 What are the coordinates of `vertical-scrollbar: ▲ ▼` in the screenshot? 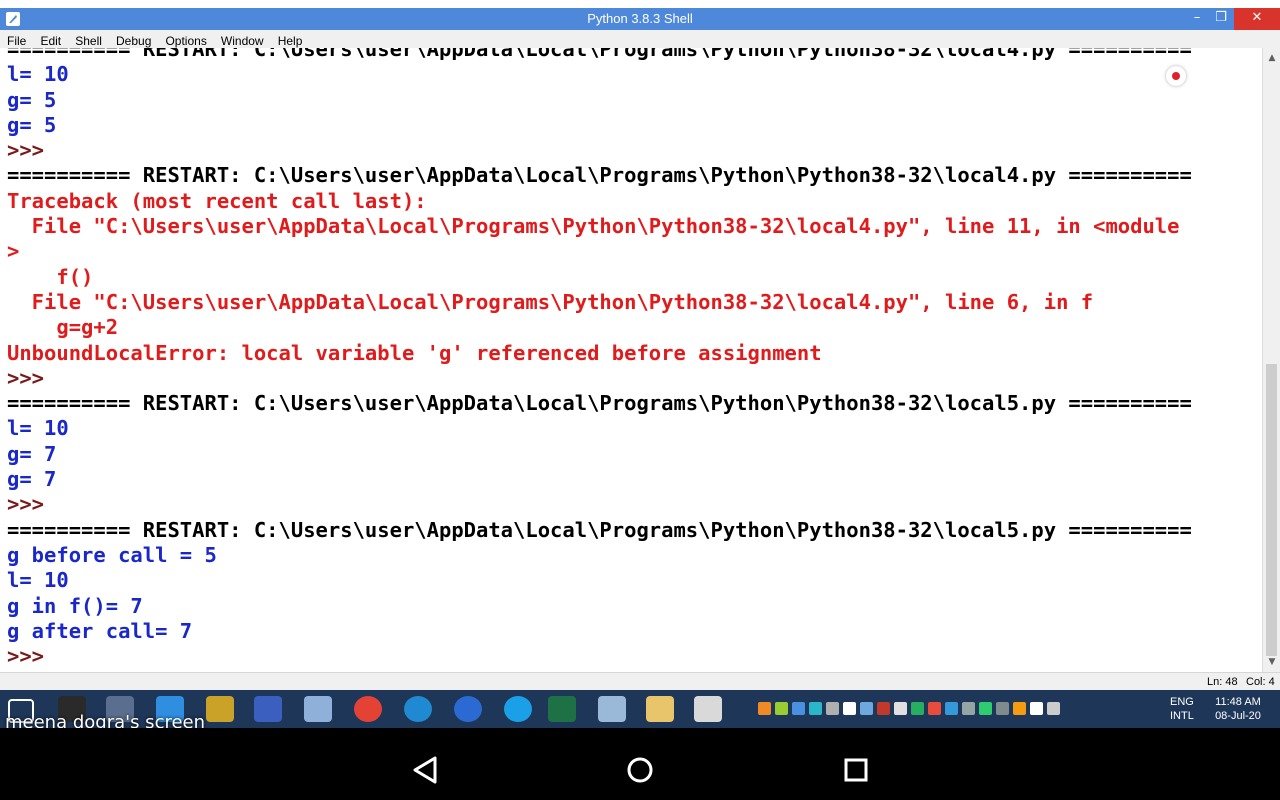 It's located at (1271, 360).